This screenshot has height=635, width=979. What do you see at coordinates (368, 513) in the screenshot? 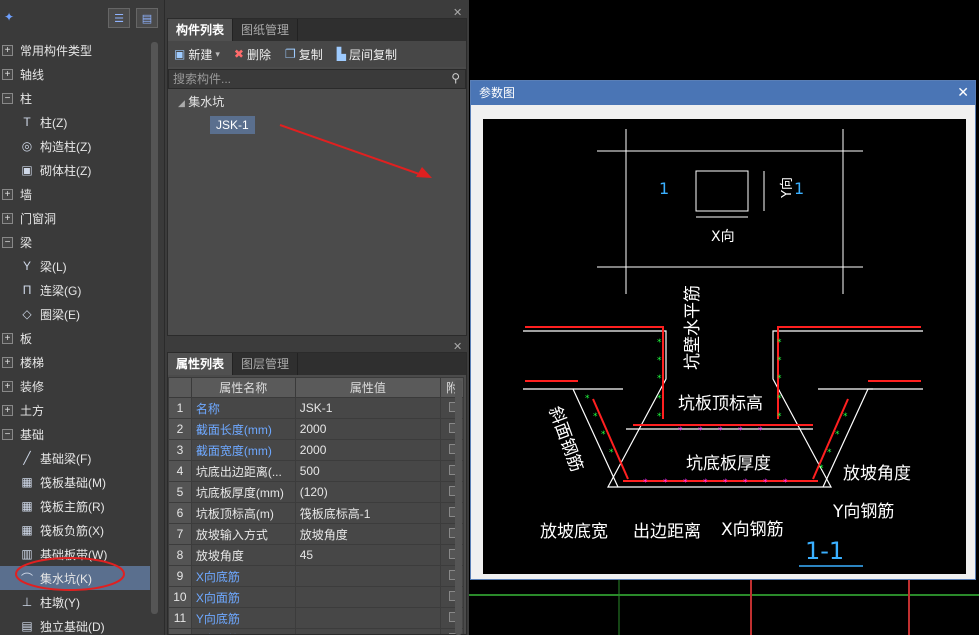
I see `prop-value-cell: 筏板底标高-1` at bounding box center [368, 513].